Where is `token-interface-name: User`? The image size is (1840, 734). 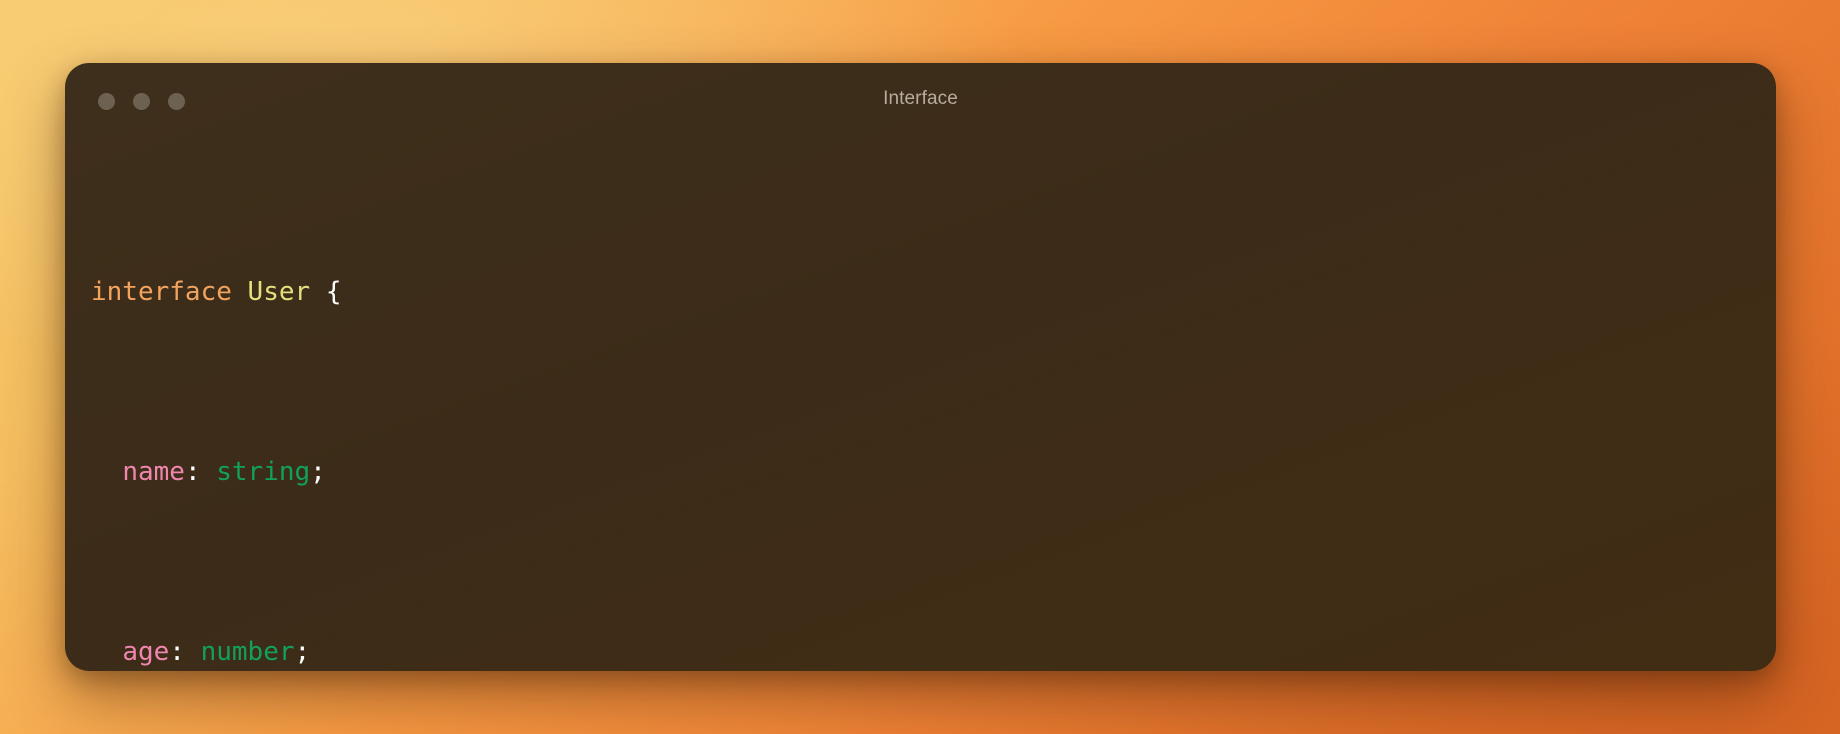 token-interface-name: User is located at coordinates (279, 292).